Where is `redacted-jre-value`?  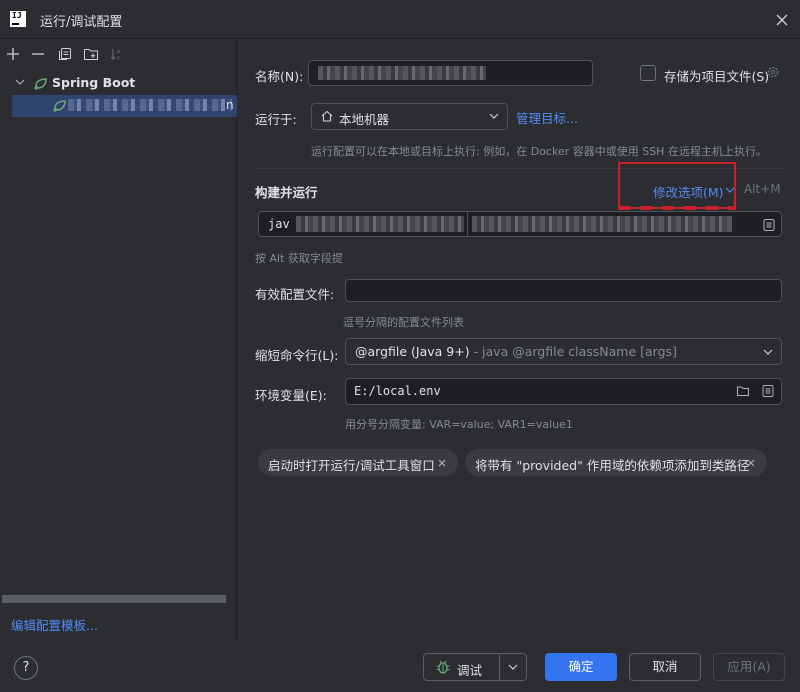
redacted-jre-value is located at coordinates (380, 224).